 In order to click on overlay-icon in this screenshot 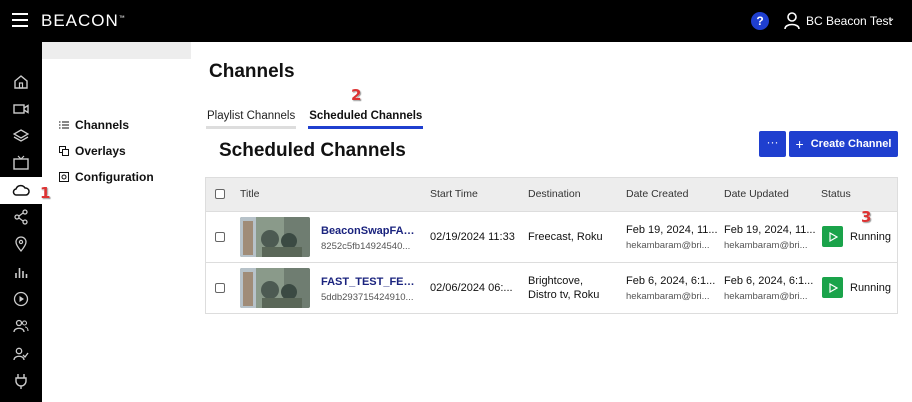, I will do `click(64, 151)`.